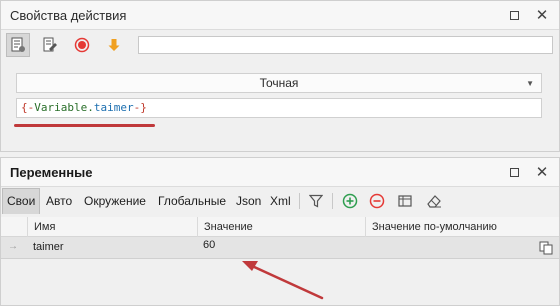  I want to click on variables-tabs: Свои Авто Окружение Глобальные Json Xml, so click(280, 201).